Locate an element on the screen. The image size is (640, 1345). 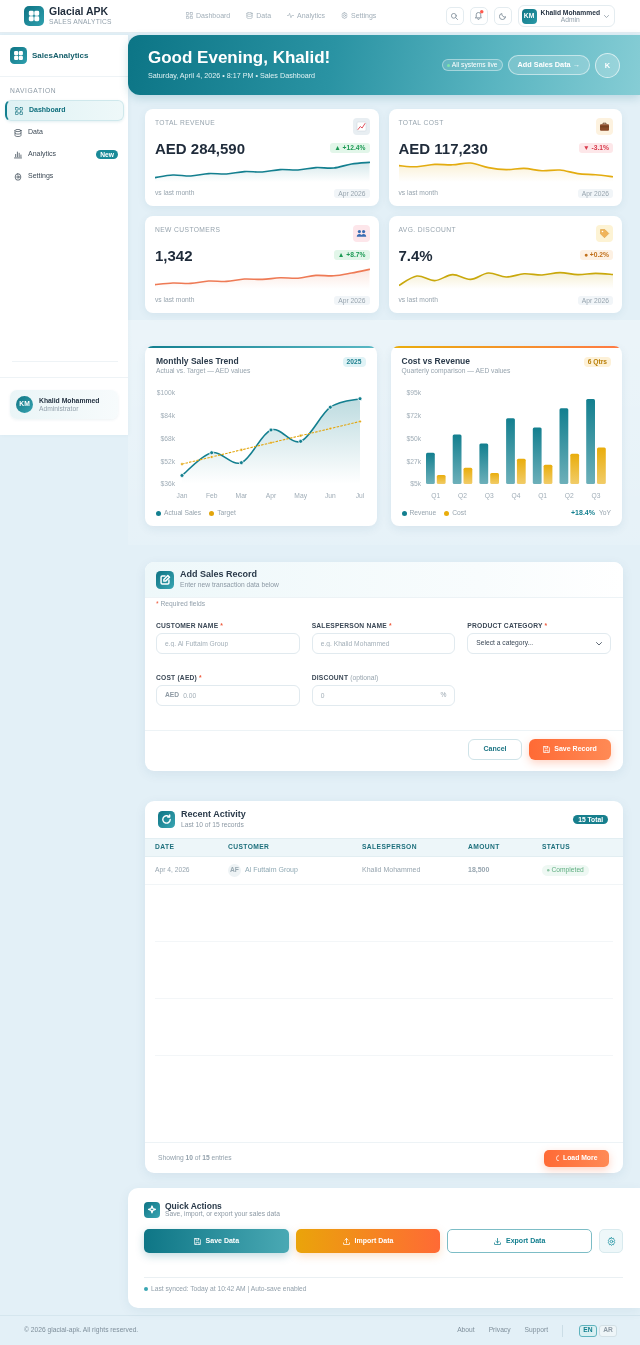
brand-name: Glacial APK is located at coordinates (79, 11).